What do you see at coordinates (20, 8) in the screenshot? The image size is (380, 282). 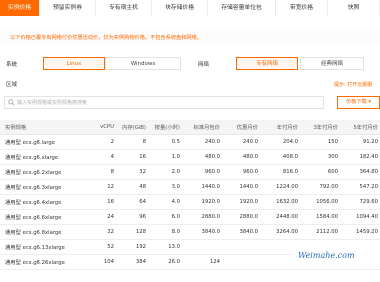 I see `tab-instance-price: 实例价格` at bounding box center [20, 8].